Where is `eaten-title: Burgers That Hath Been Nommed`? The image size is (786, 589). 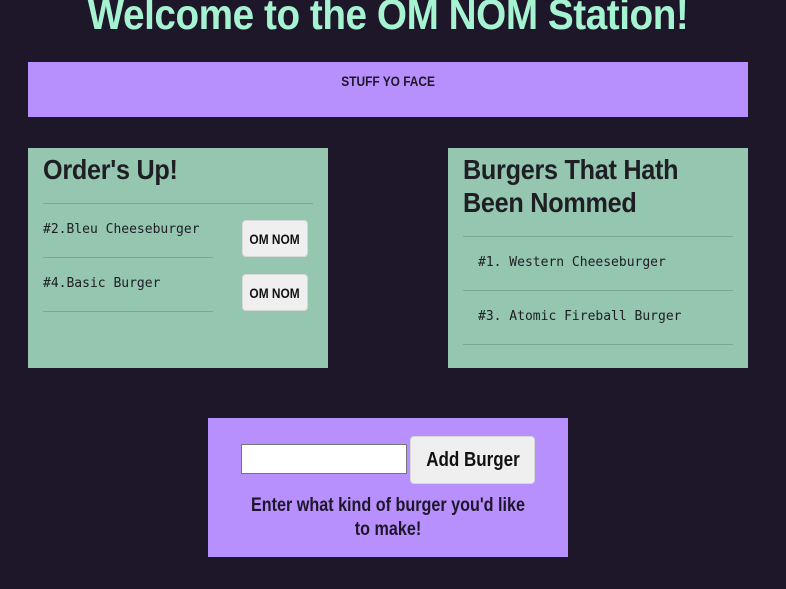 eaten-title: Burgers That Hath Been Nommed is located at coordinates (571, 186).